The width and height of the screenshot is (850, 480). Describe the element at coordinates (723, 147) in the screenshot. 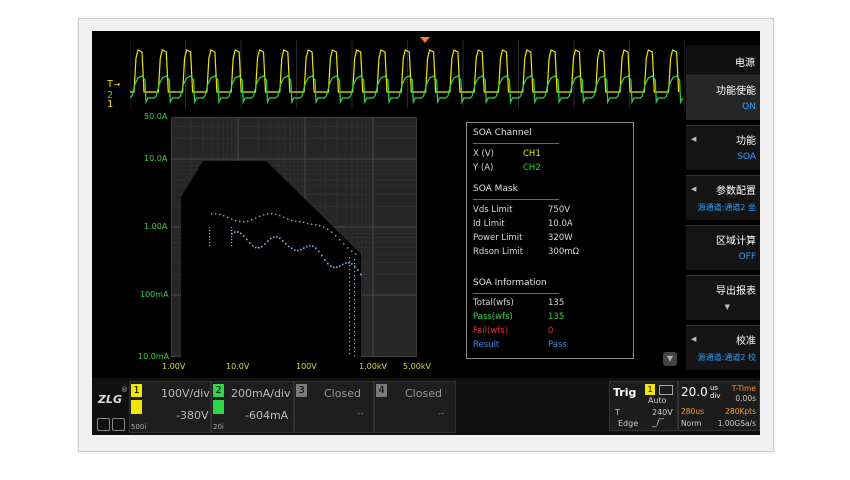

I see `menu-item-function: ◀ 功能 SOA` at that location.